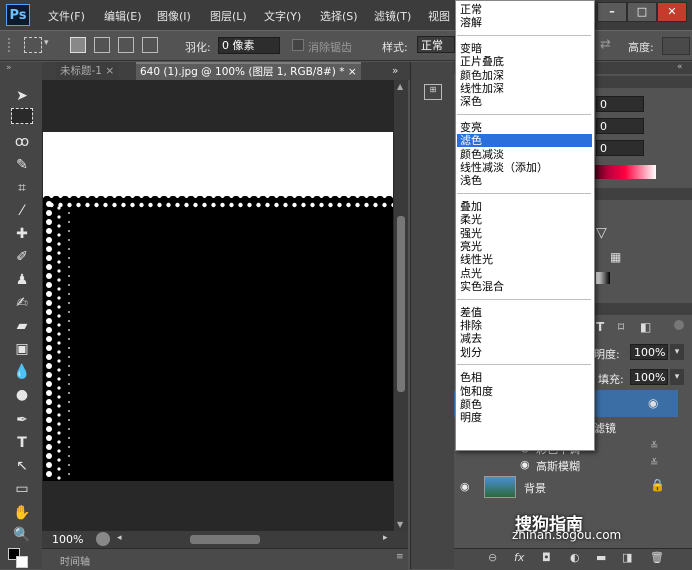 This screenshot has width=692, height=570. What do you see at coordinates (22, 489) in the screenshot?
I see `rectangle-tool-icon: ▭` at bounding box center [22, 489].